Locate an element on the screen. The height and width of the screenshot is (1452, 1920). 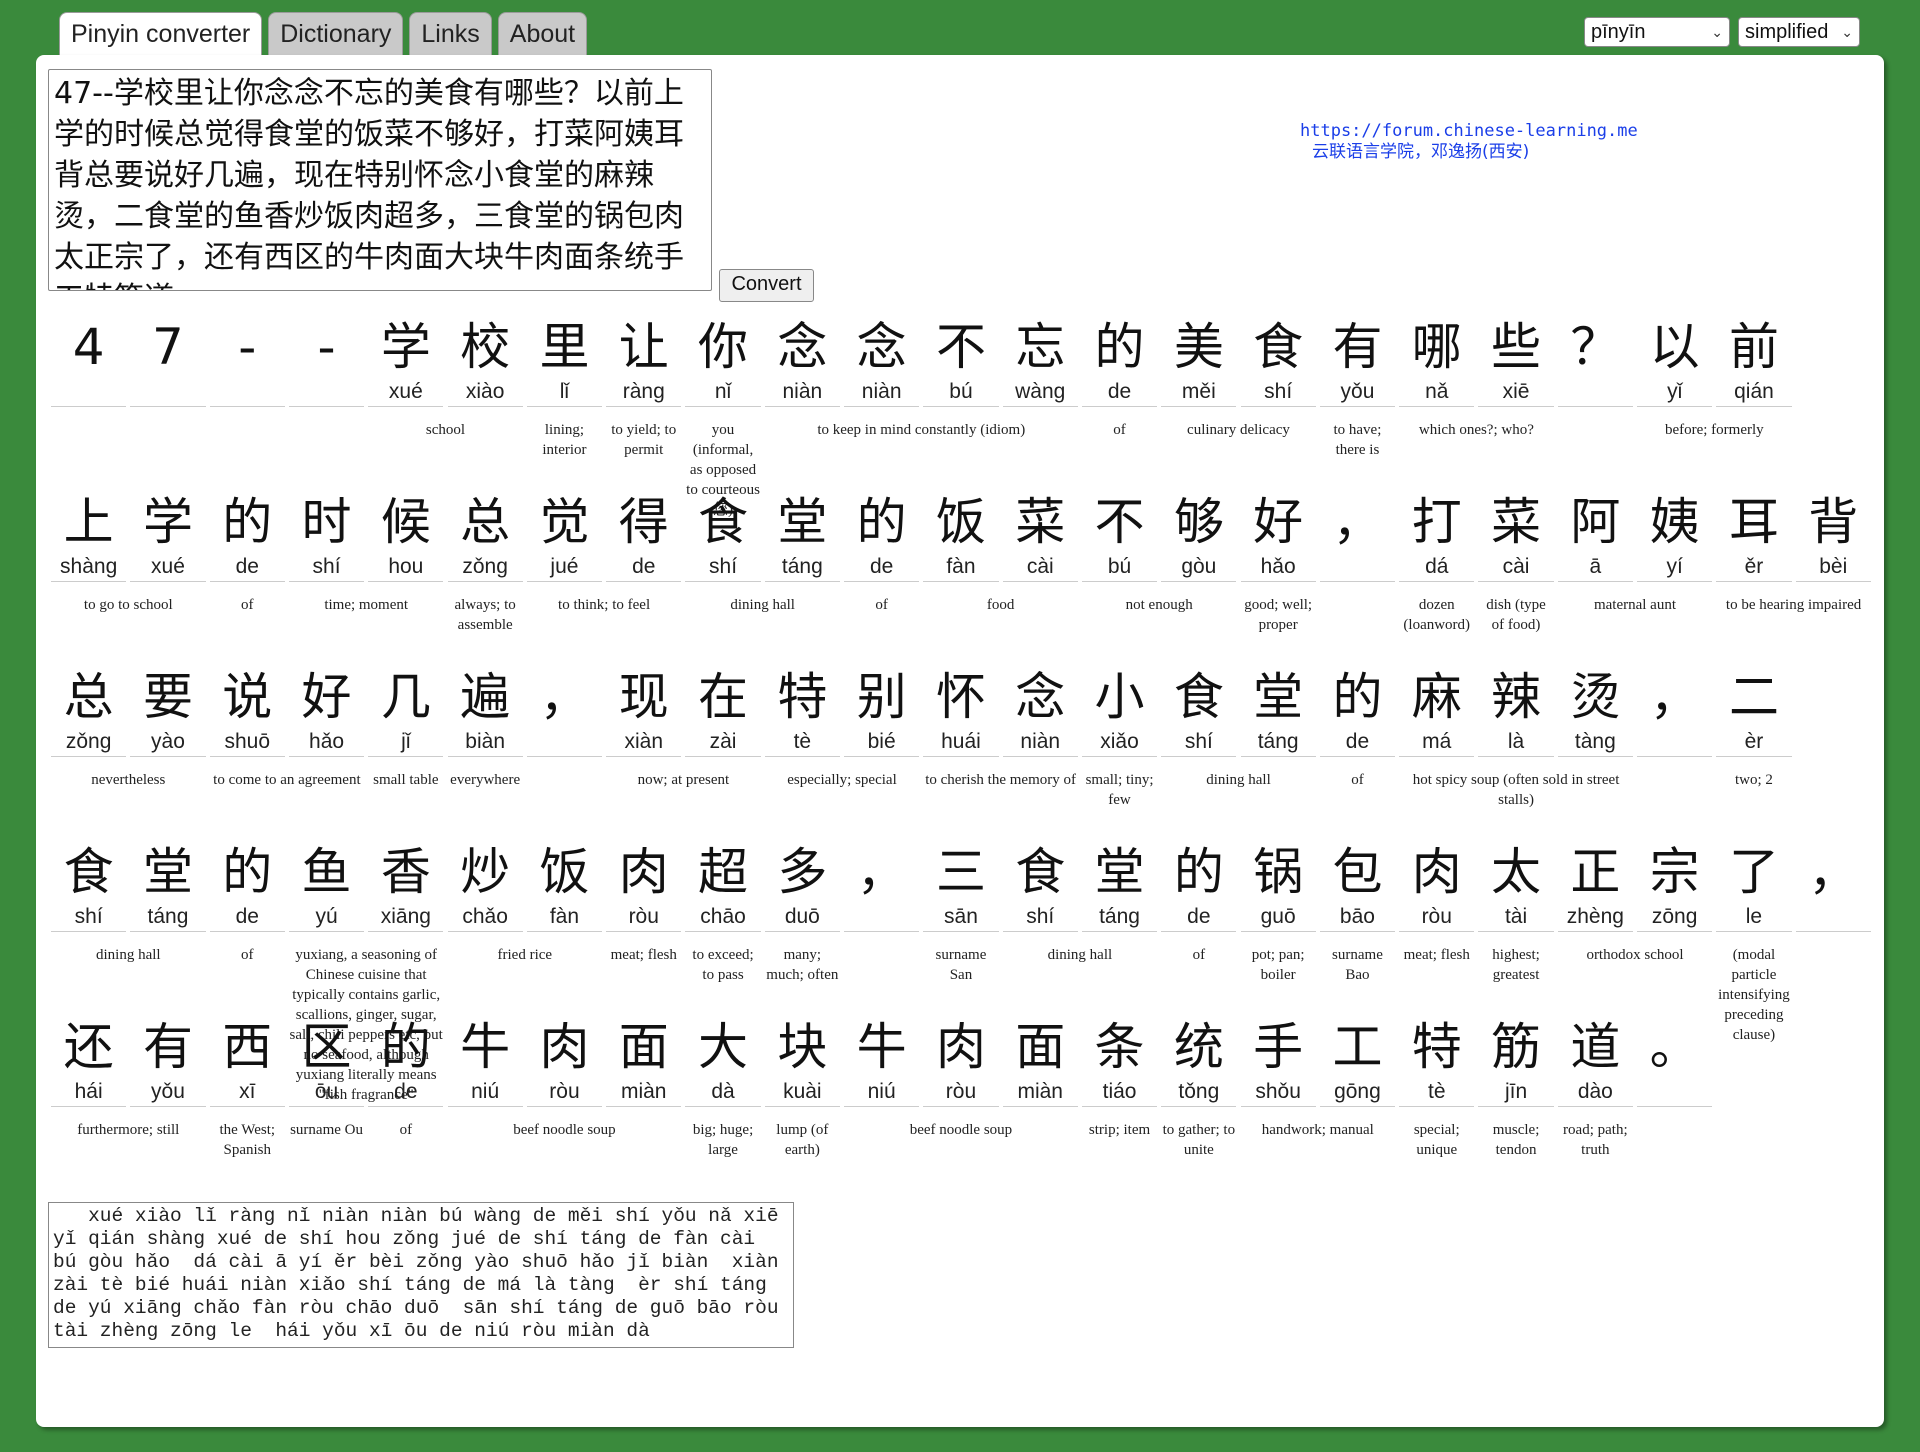
char-cell: 别 bié is located at coordinates (882, 711).